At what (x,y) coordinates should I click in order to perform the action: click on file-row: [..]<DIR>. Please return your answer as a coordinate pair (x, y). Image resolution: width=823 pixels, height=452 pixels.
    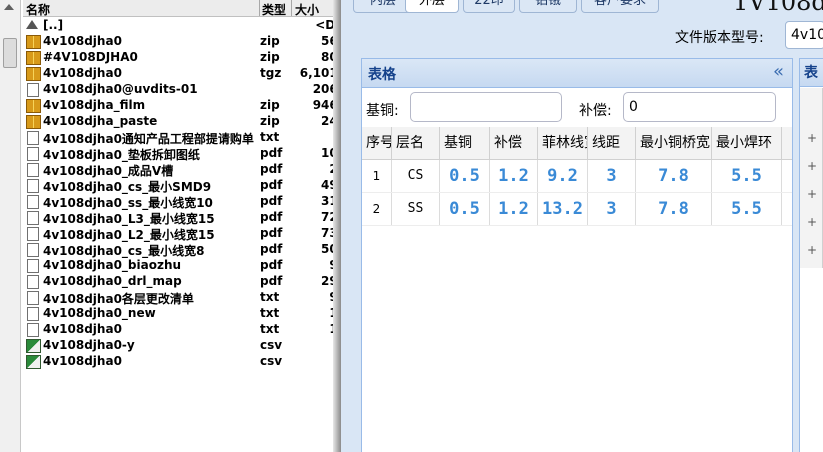
    Looking at the image, I should click on (182, 25).